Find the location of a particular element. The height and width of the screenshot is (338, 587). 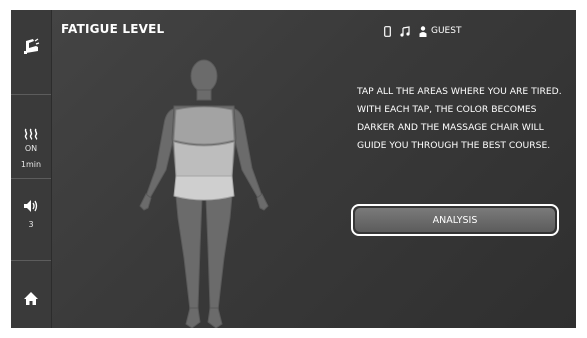

massage-chair-icon is located at coordinates (32, 46).